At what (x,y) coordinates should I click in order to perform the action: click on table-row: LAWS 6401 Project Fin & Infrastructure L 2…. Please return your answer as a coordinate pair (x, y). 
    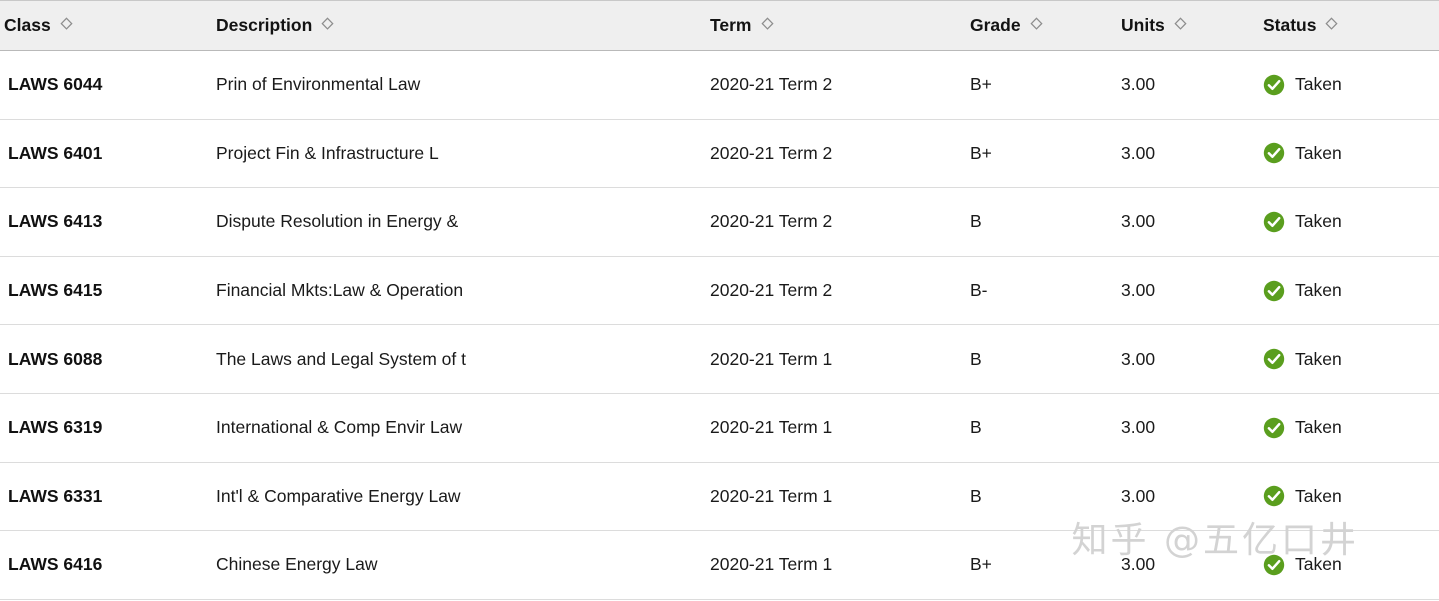
    Looking at the image, I should click on (719, 154).